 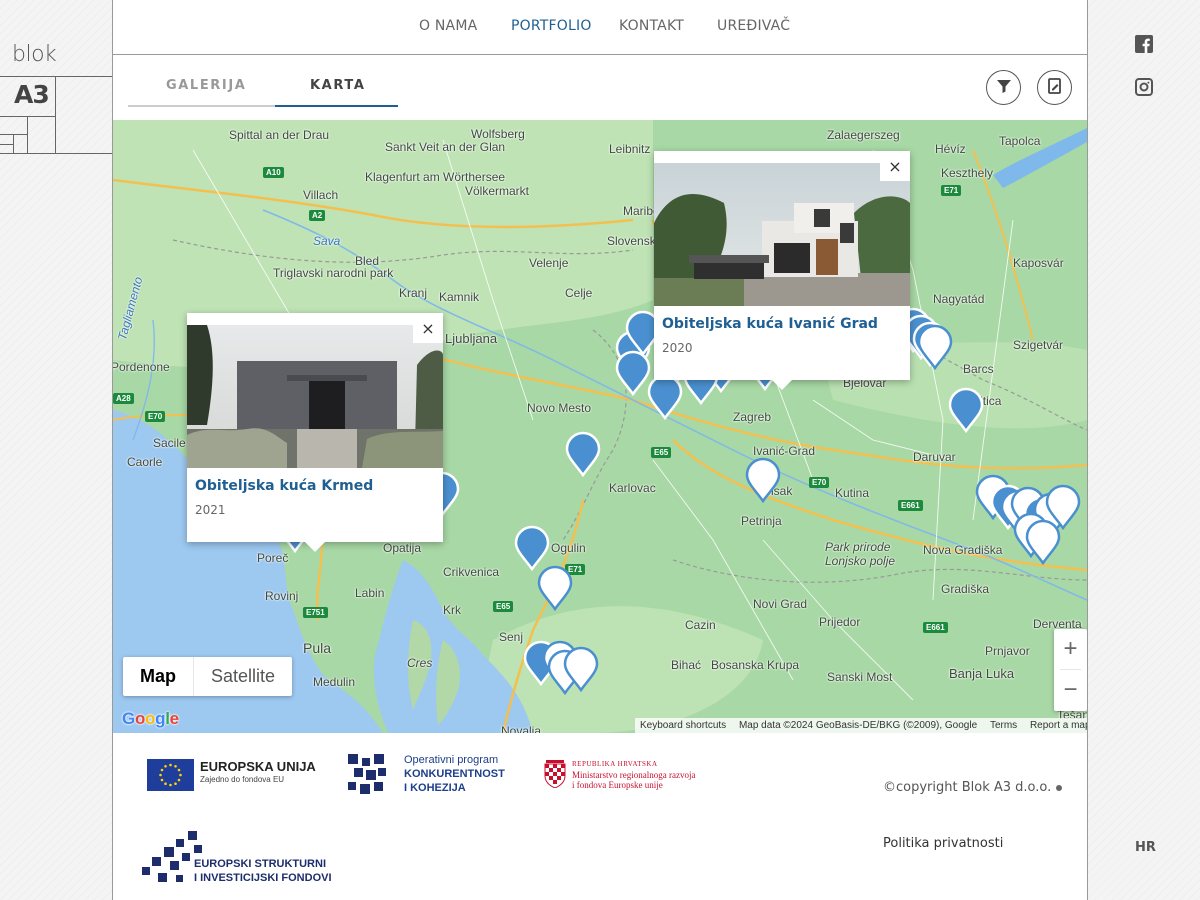 I want to click on language-switch: HR, so click(x=1145, y=847).